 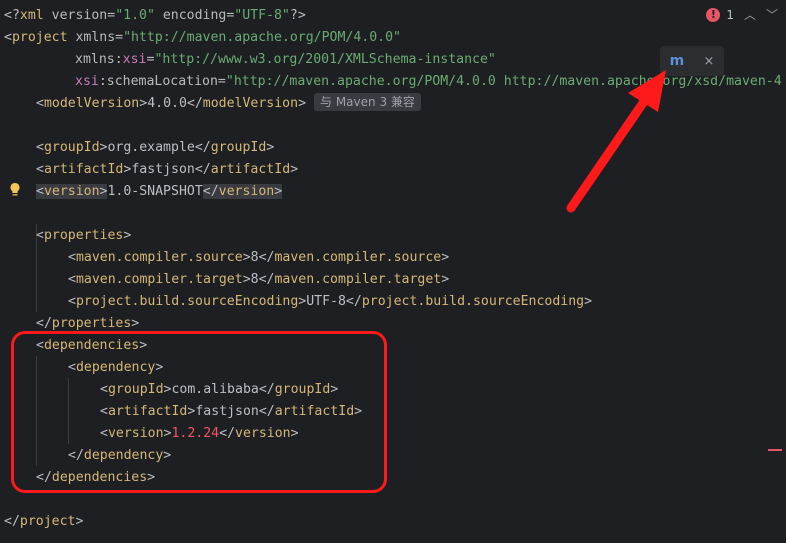 I want to click on annotation-arrow, so click(x=616, y=141).